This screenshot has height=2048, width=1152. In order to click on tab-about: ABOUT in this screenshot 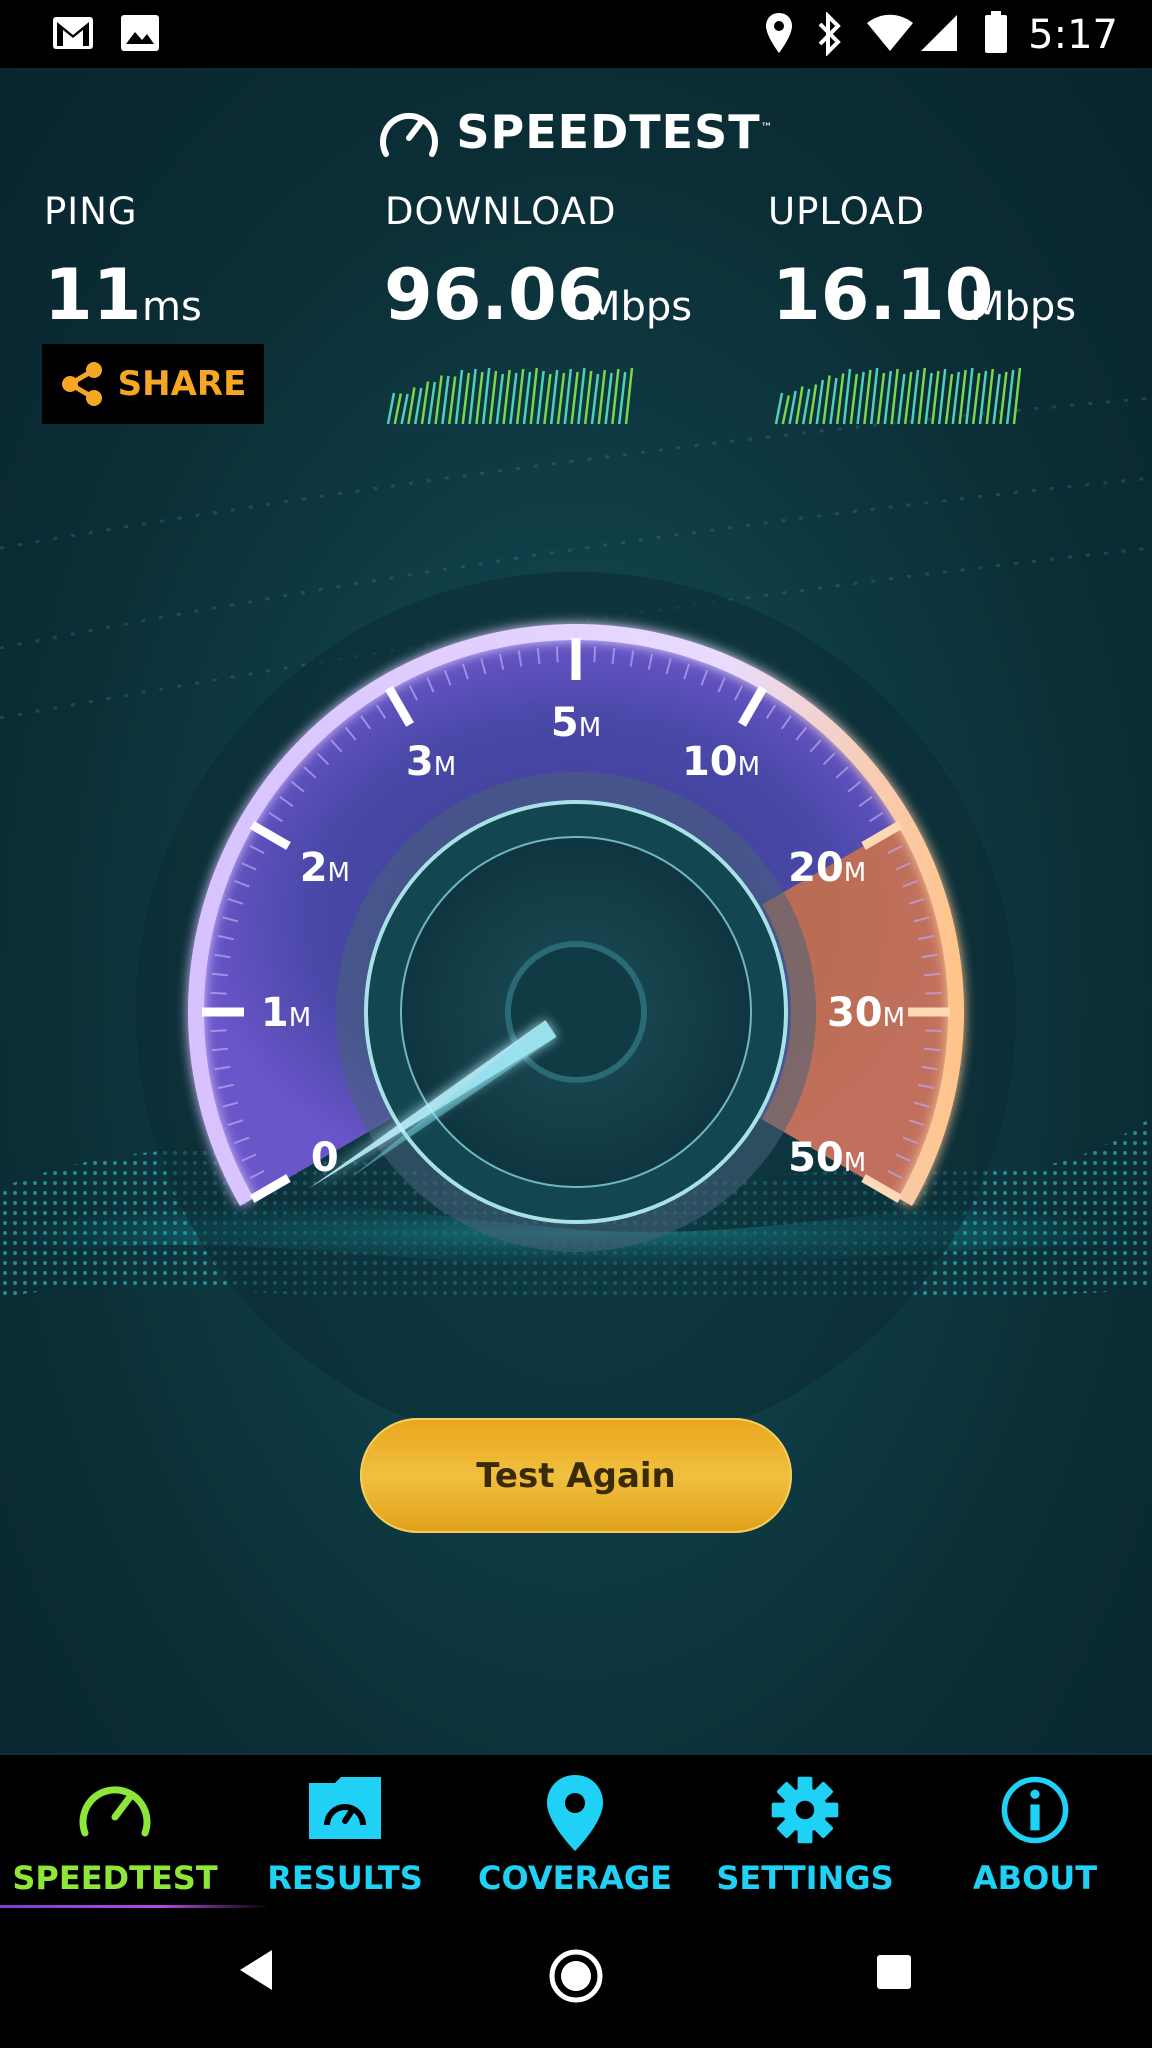, I will do `click(1035, 1838)`.